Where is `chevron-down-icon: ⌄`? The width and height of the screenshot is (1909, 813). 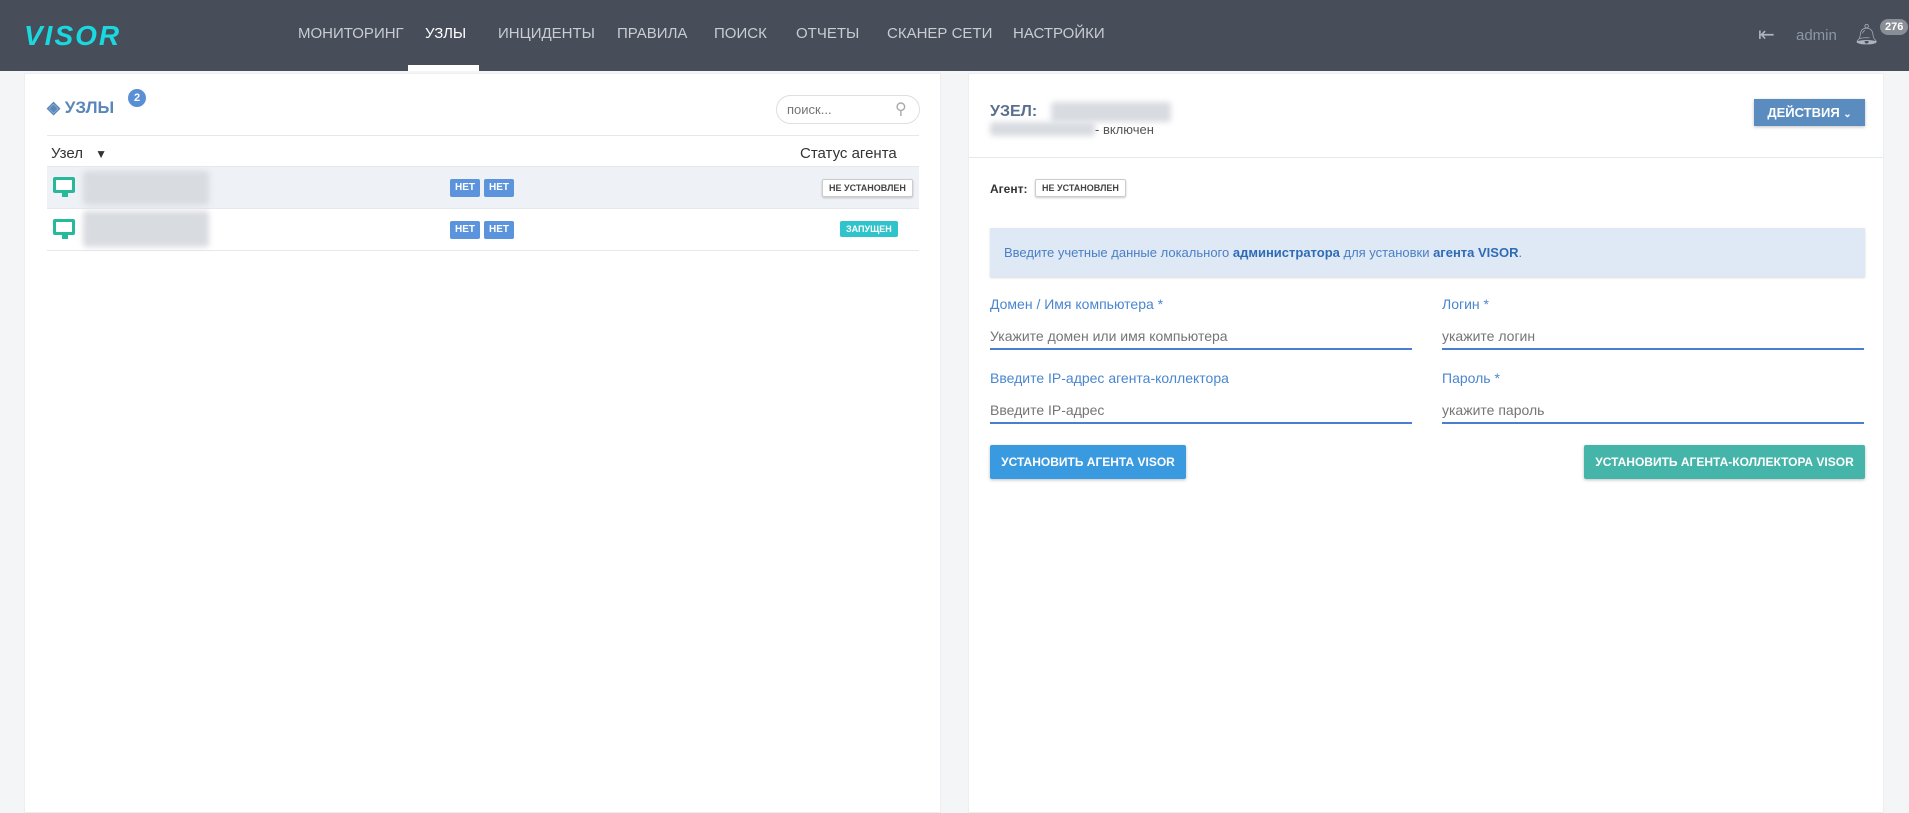 chevron-down-icon: ⌄ is located at coordinates (1847, 114).